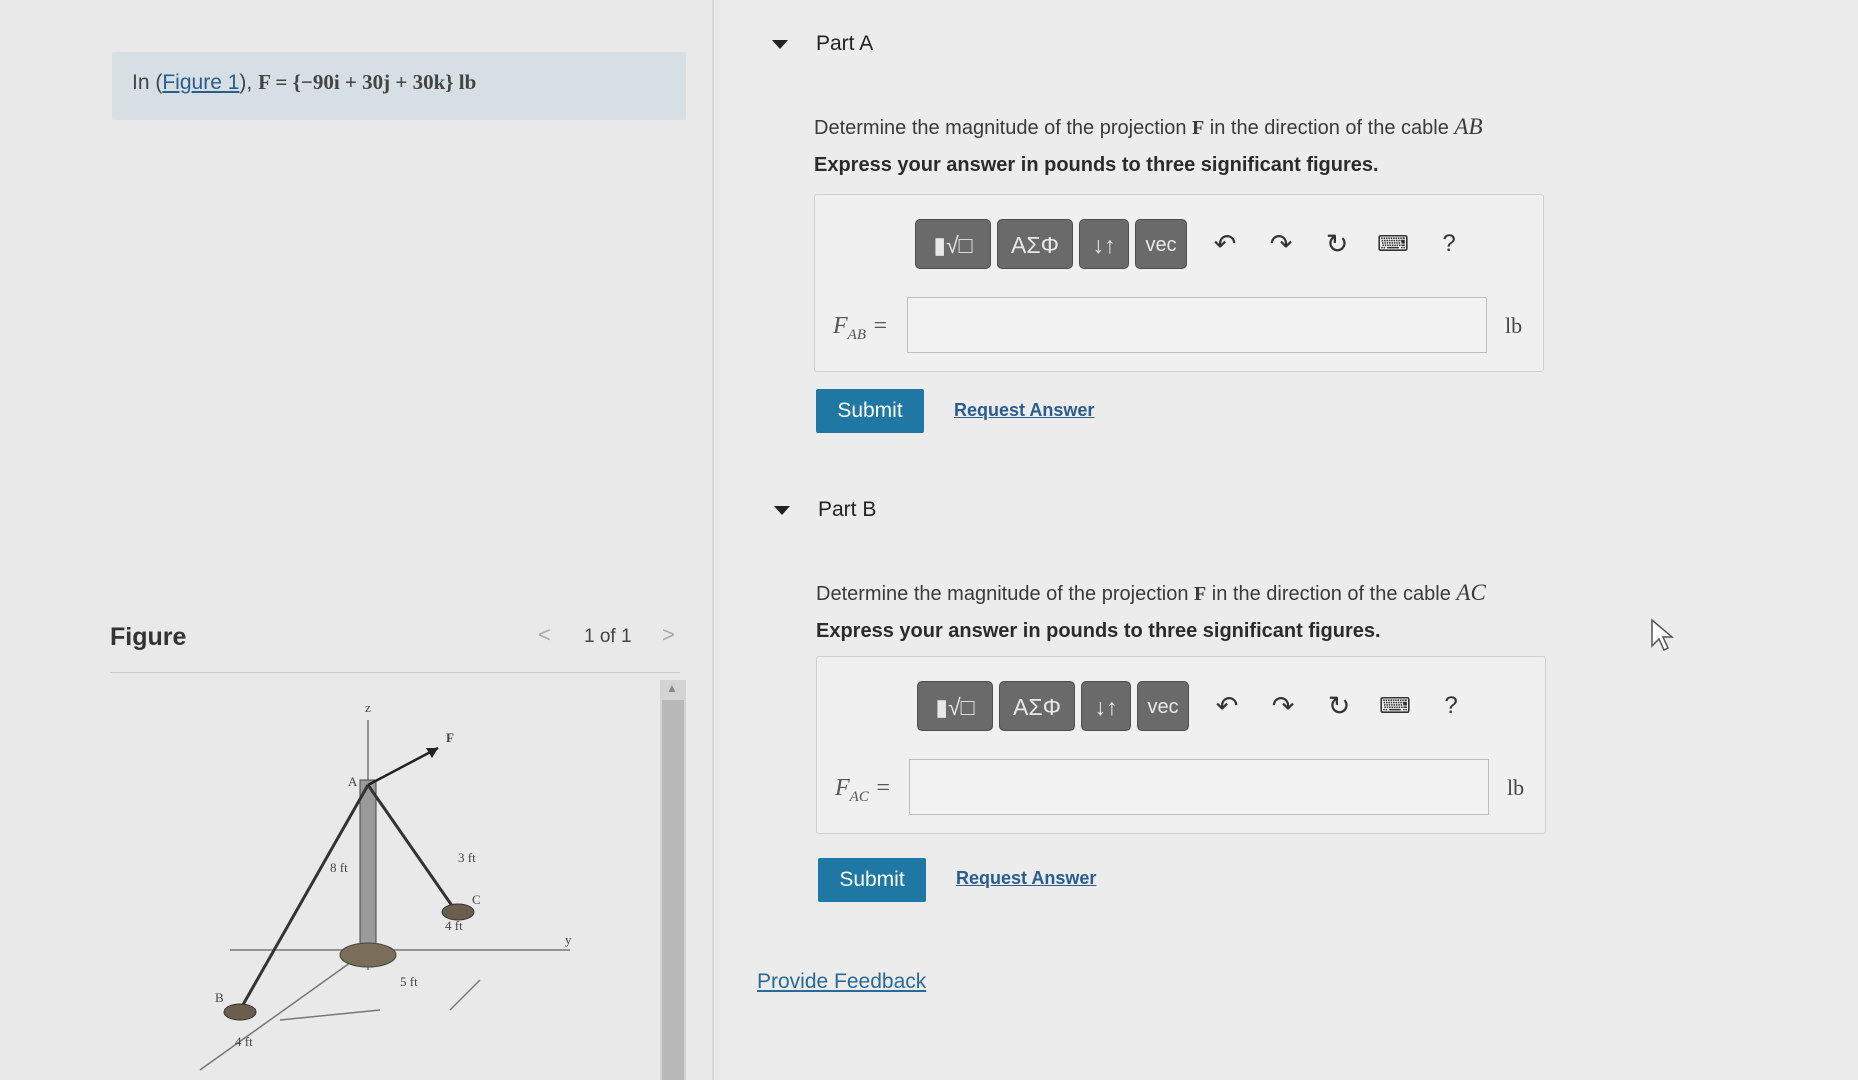 The image size is (1858, 1080). What do you see at coordinates (1024, 410) in the screenshot?
I see `part-a-request-answer-link: Request Answer` at bounding box center [1024, 410].